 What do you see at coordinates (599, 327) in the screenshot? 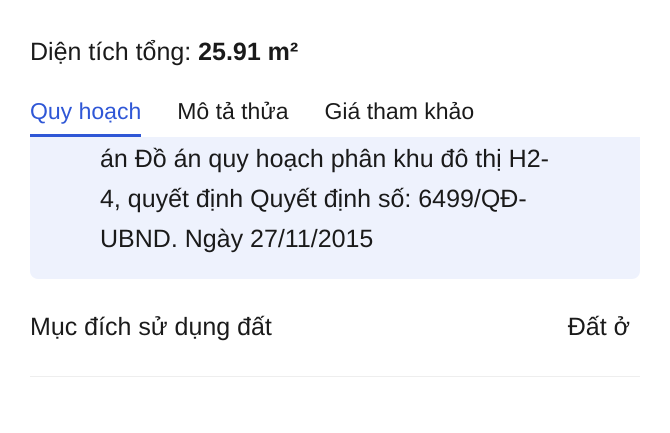
I see `detail-value: Đất ở` at bounding box center [599, 327].